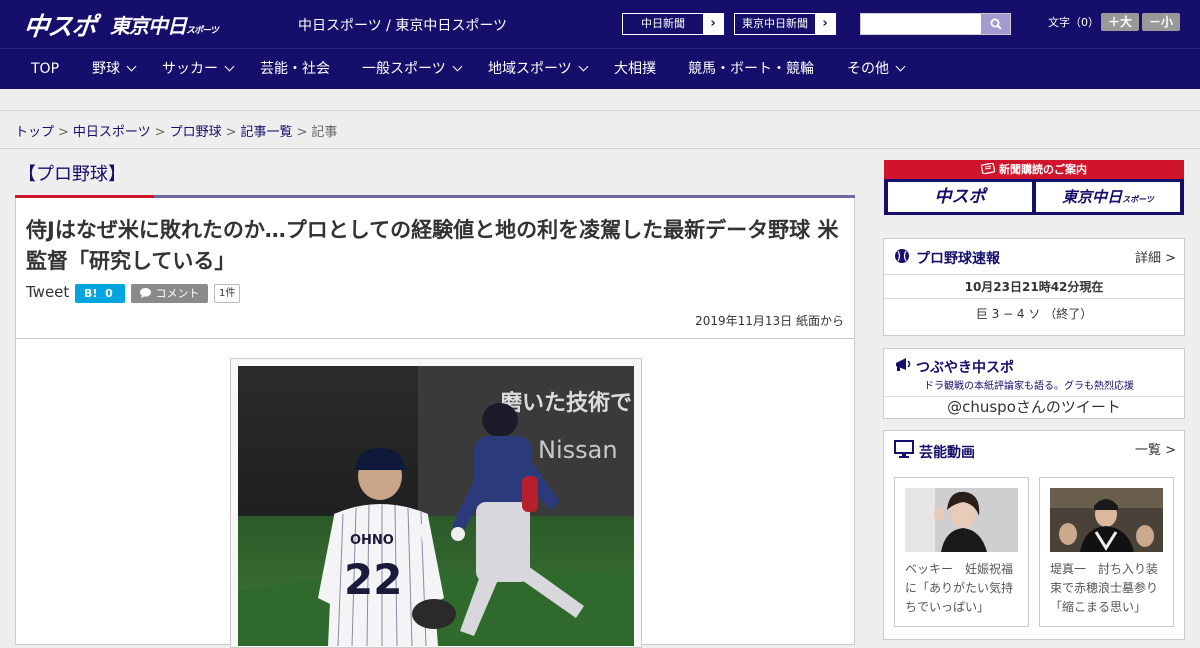 The image size is (1200, 648). I want to click on search-input, so click(935, 24).